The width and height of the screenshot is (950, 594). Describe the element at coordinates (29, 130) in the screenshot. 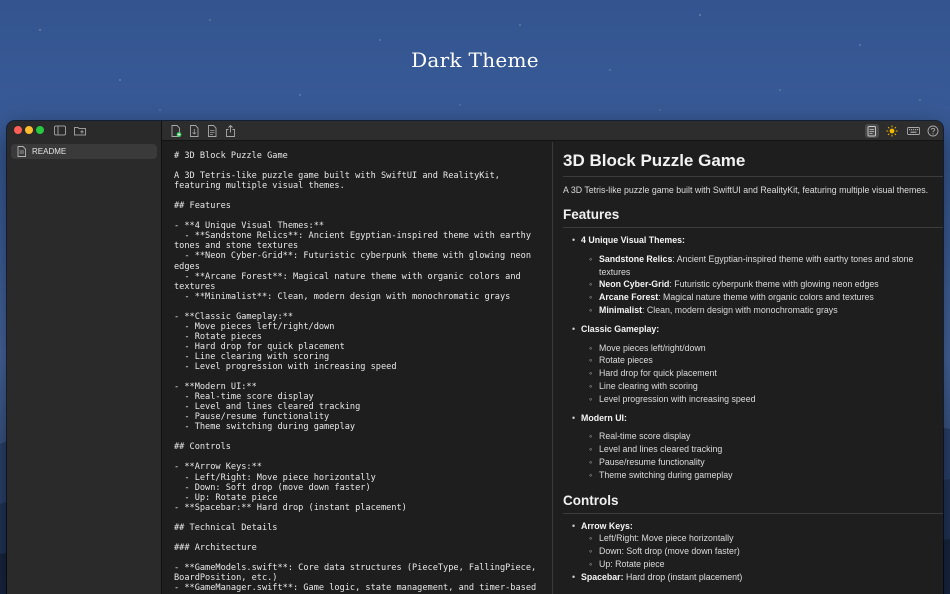

I see `minimize-window-button` at that location.